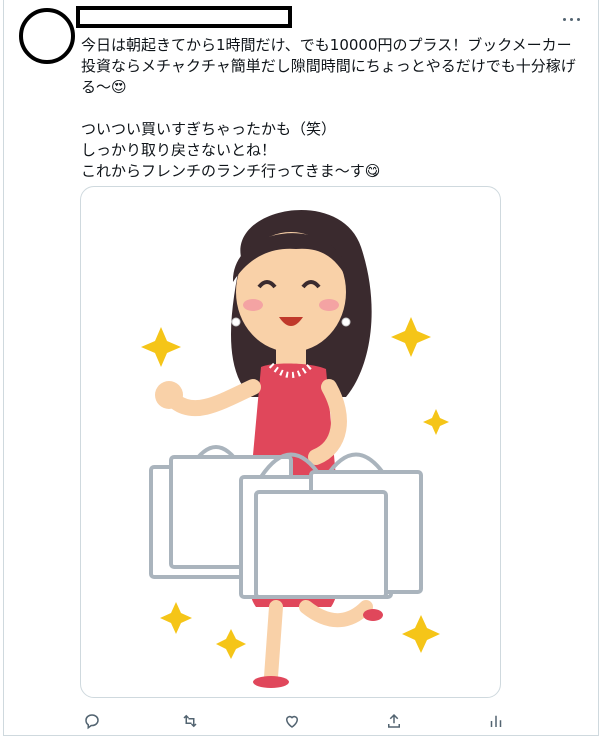 This screenshot has height=739, width=602. What do you see at coordinates (190, 721) in the screenshot?
I see `retweet-icon` at bounding box center [190, 721].